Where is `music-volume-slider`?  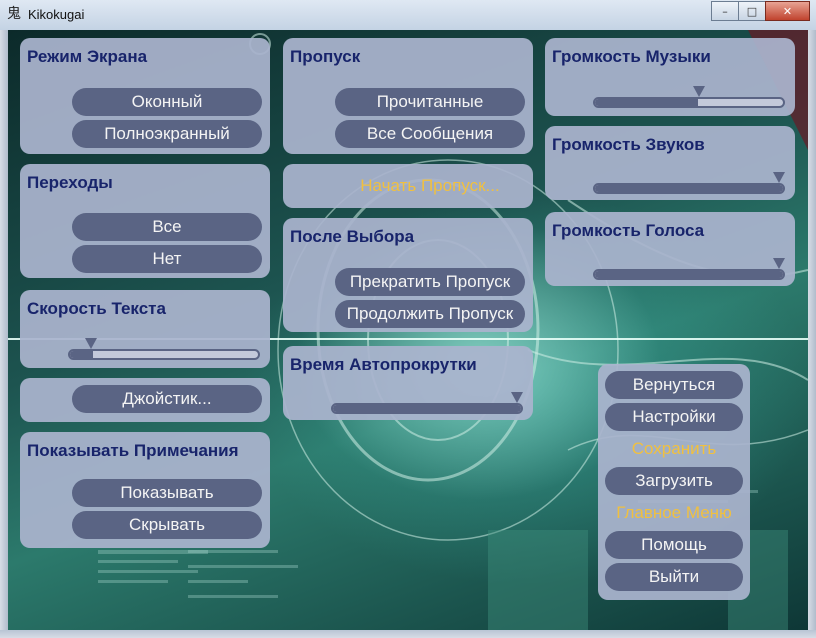
music-volume-slider is located at coordinates (689, 102).